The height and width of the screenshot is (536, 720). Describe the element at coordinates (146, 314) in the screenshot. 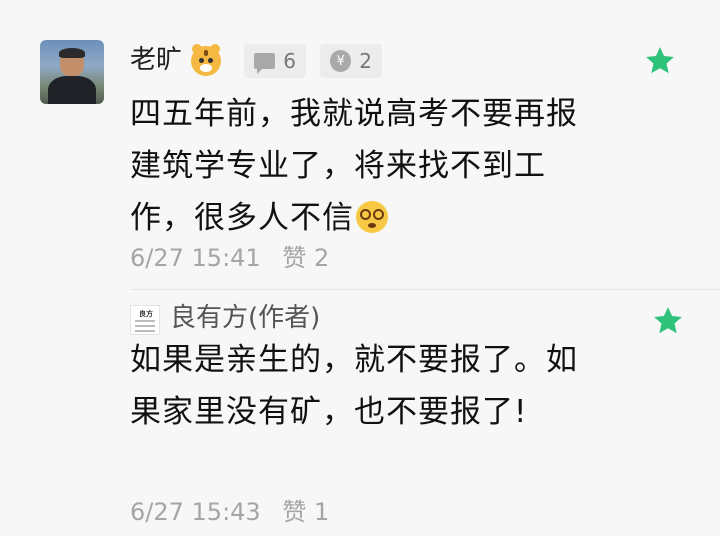

I see `author-logo-text: 良方` at that location.